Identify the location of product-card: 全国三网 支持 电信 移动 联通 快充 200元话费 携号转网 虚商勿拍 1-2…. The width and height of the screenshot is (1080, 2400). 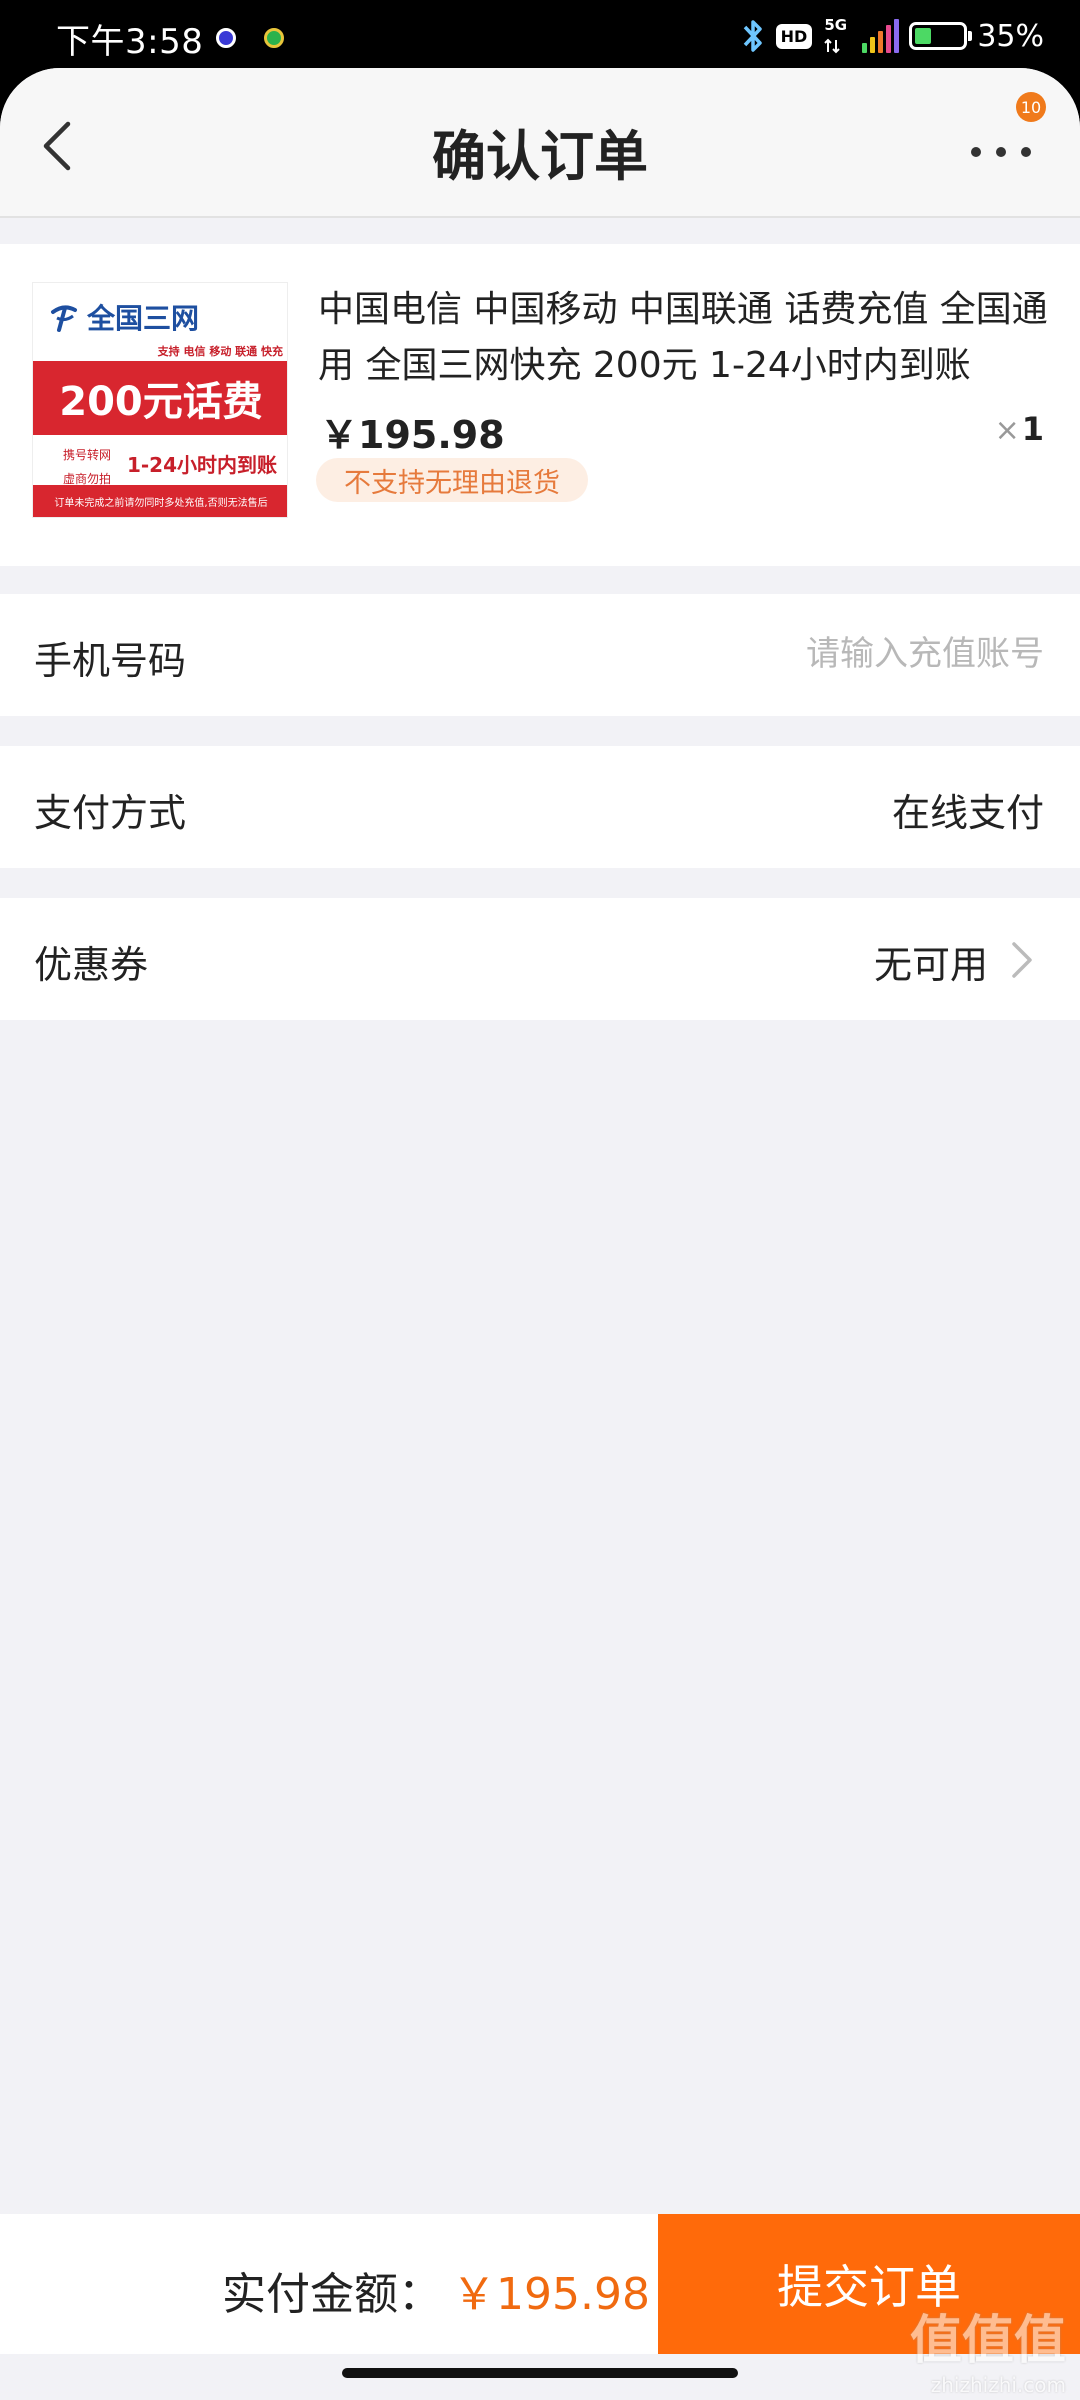
(540, 405).